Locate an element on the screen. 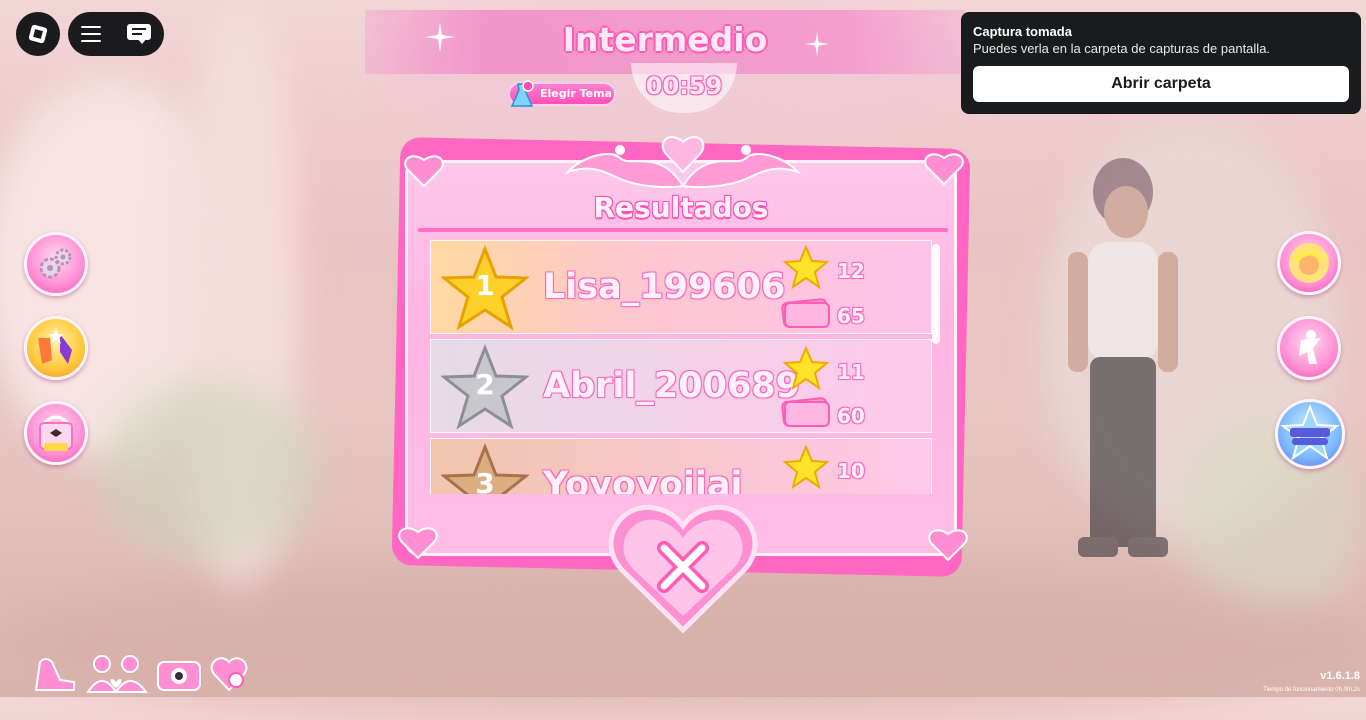 The height and width of the screenshot is (720, 1366). choose-theme-button: Elegir Tema is located at coordinates (562, 93).